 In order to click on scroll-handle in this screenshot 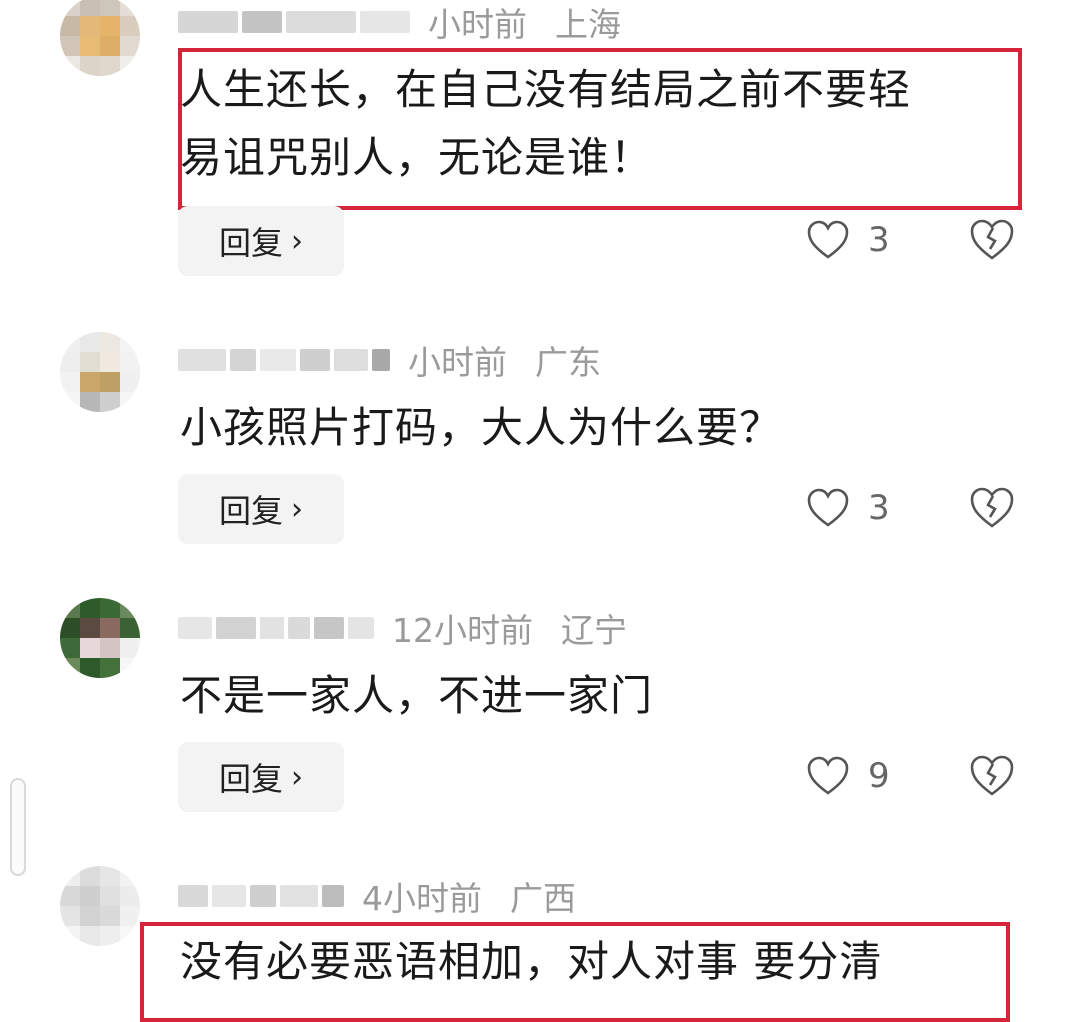, I will do `click(18, 827)`.